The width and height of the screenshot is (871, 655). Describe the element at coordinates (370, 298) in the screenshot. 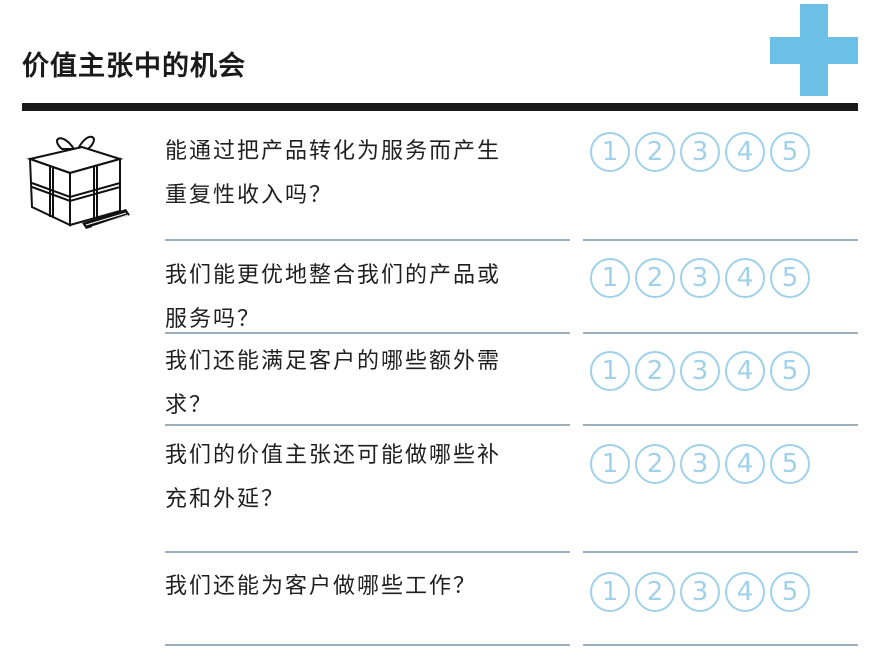

I see `question-2: 我们能更优地整合我们的产品或 服务吗？` at that location.